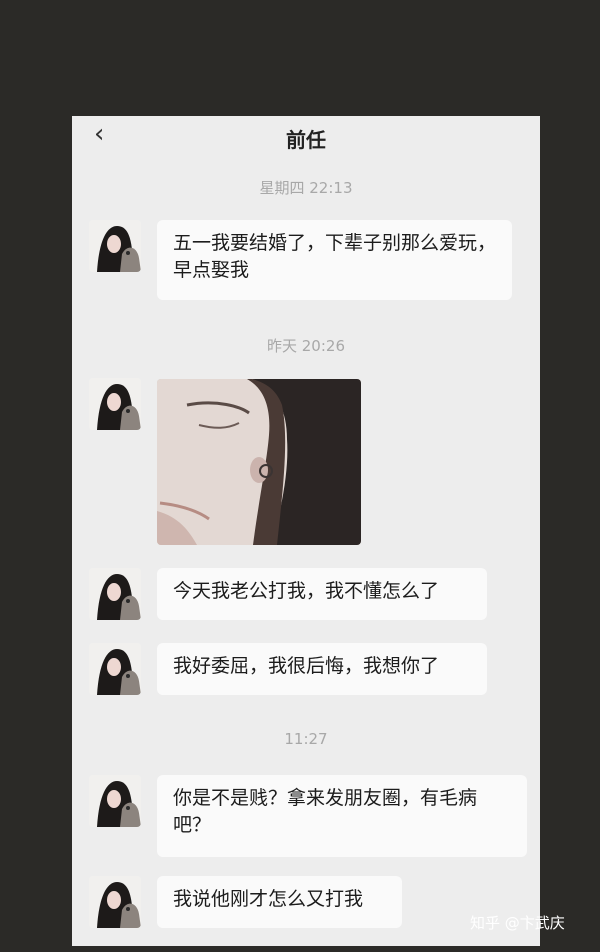 Image resolution: width=600 pixels, height=952 pixels. I want to click on watermark-text: 知乎 @卞武庆, so click(517, 923).